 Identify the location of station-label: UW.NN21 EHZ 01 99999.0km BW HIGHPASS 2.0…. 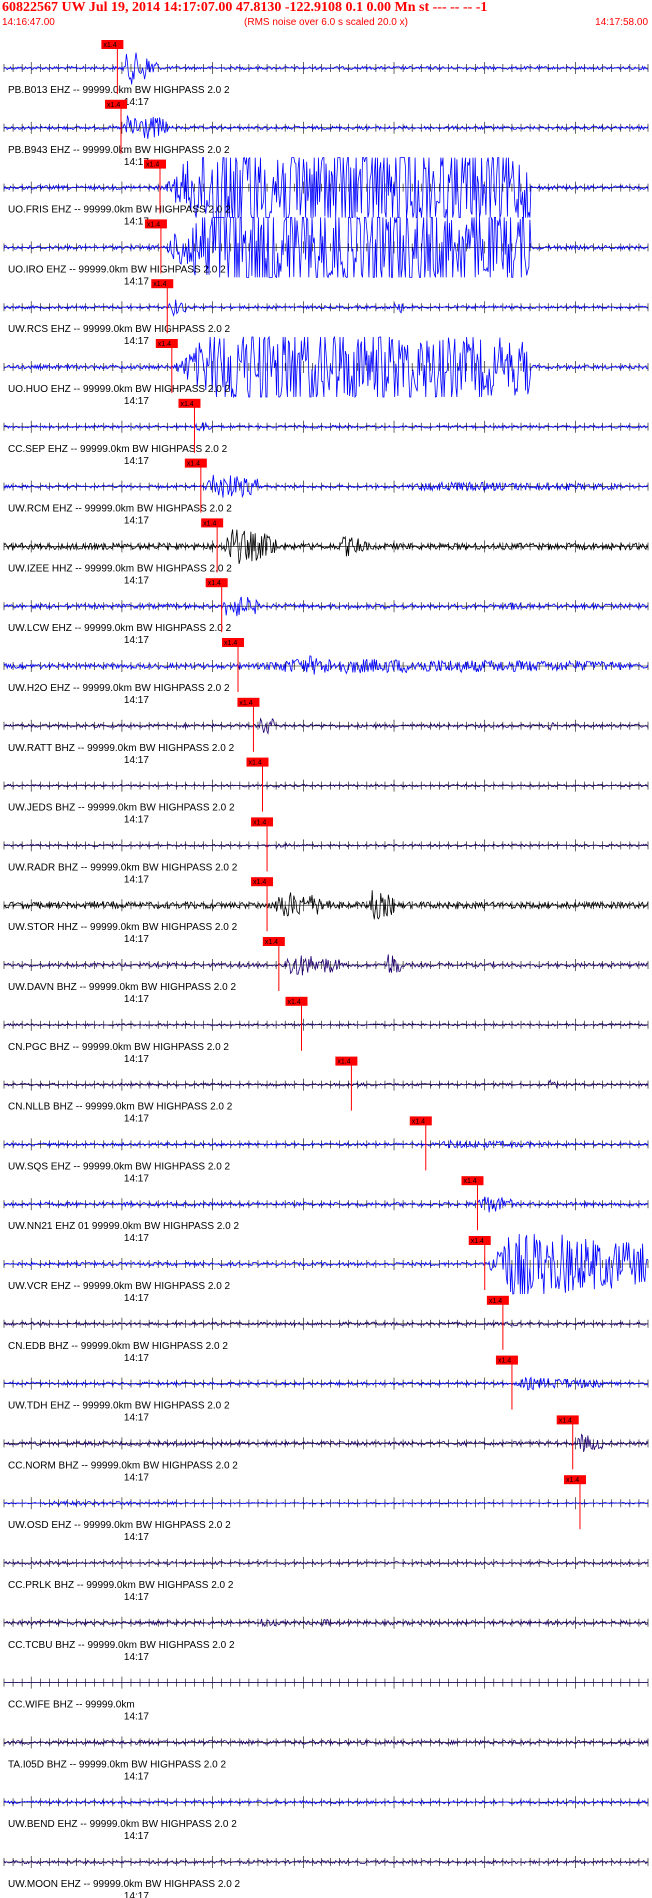
(123, 1226).